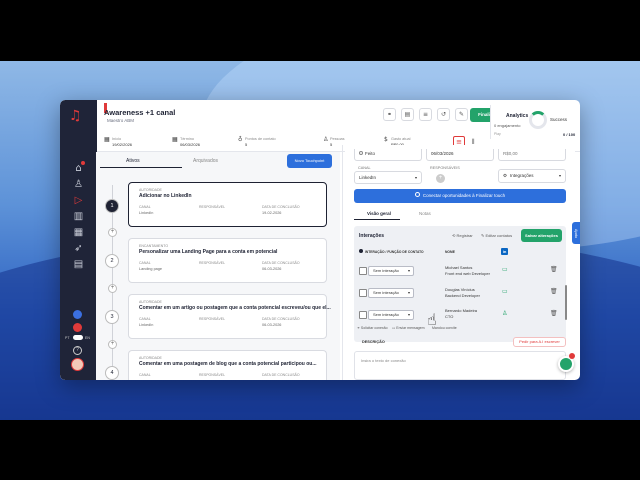 This screenshot has width=640, height=480. What do you see at coordinates (78, 232) in the screenshot?
I see `grid-icon: ▦` at bounding box center [78, 232].